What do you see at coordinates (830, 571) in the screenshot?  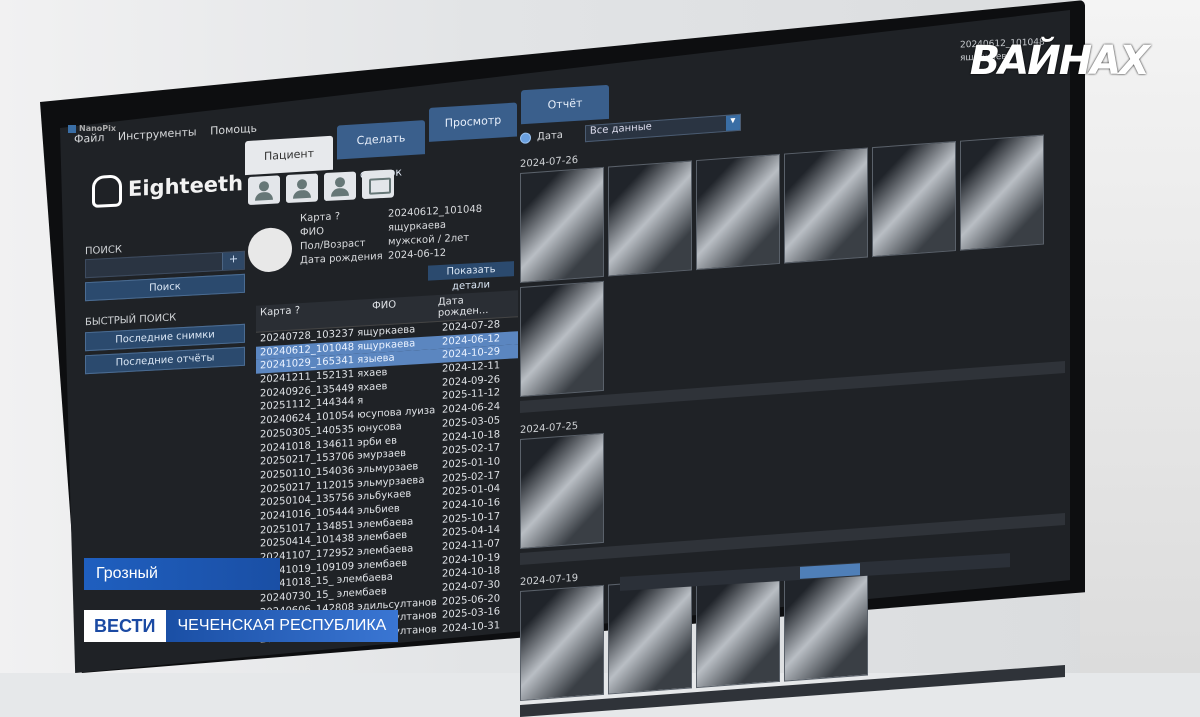 I see `scrollbar-thumb` at bounding box center [830, 571].